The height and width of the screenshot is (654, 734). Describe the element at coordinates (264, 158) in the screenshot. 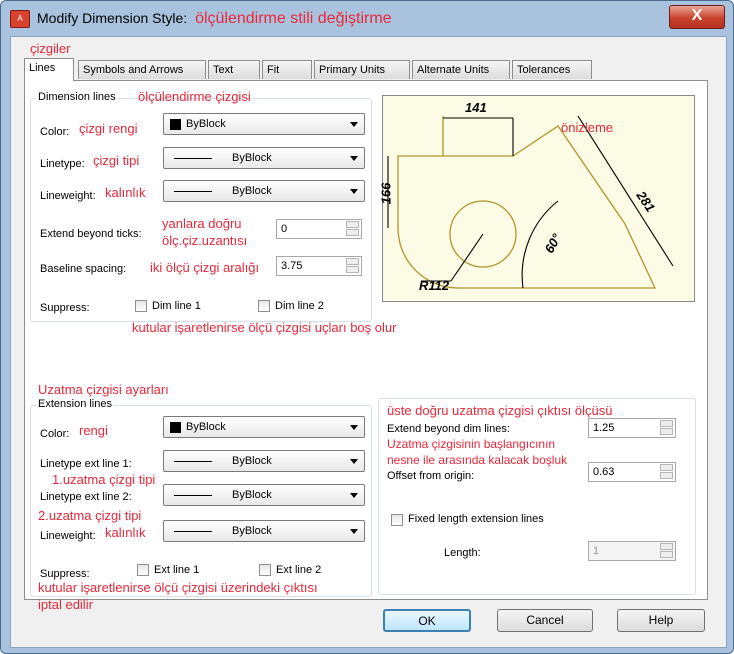

I see `dim-linetype-select: ByBlock` at that location.